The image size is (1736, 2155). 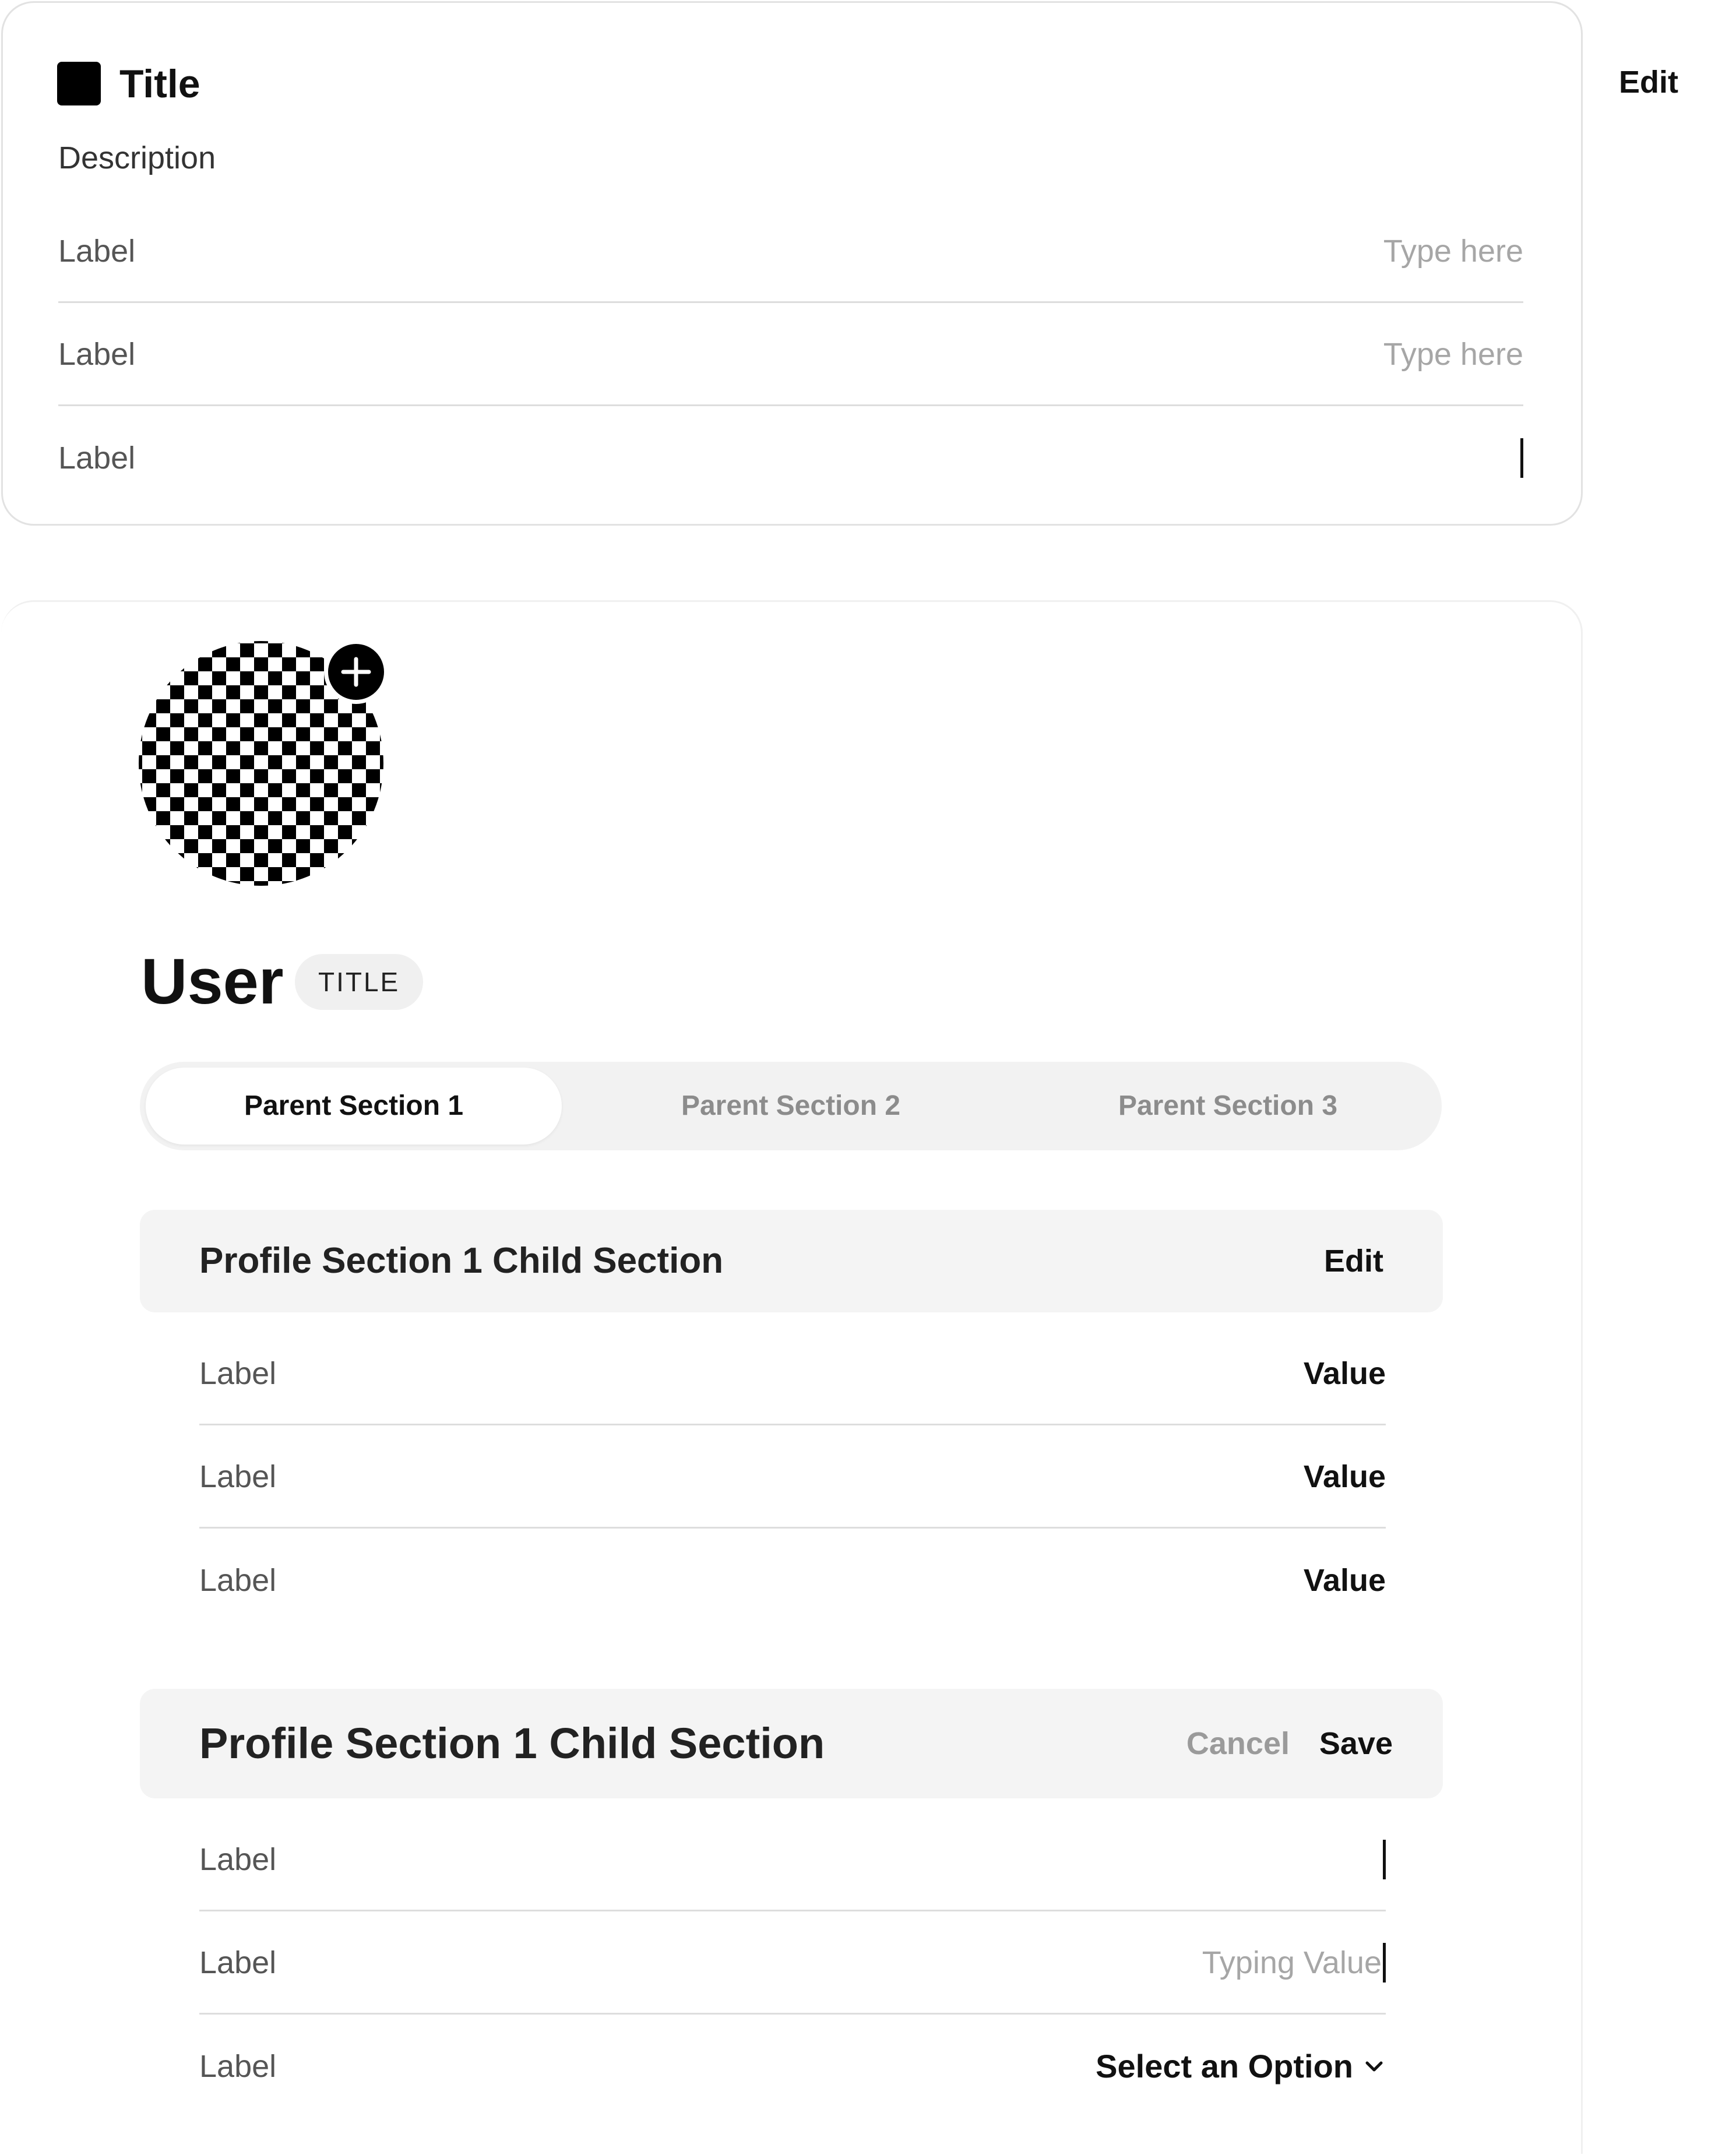 What do you see at coordinates (79, 83) in the screenshot?
I see `card-square-icon` at bounding box center [79, 83].